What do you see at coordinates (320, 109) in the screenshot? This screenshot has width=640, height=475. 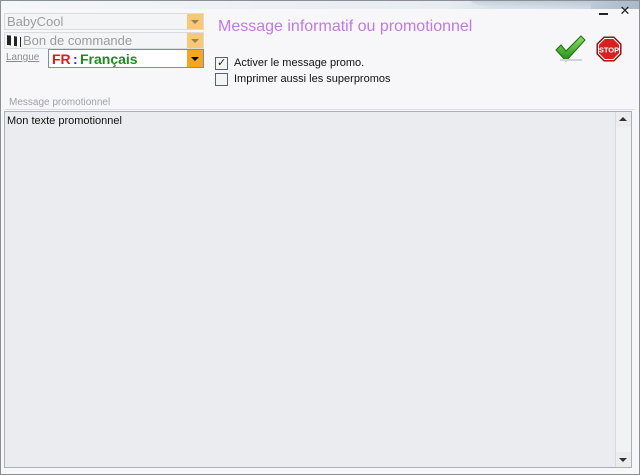 I see `section-divider` at bounding box center [320, 109].